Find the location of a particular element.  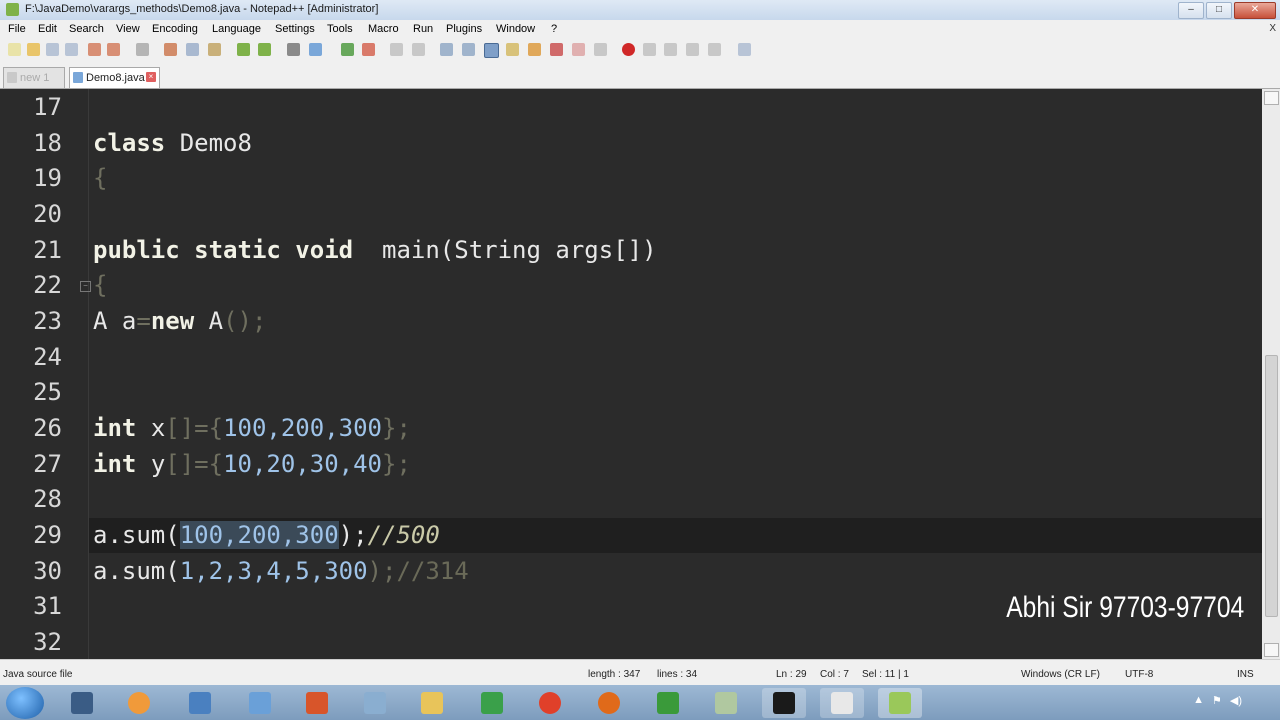

save-icon is located at coordinates (52, 49).